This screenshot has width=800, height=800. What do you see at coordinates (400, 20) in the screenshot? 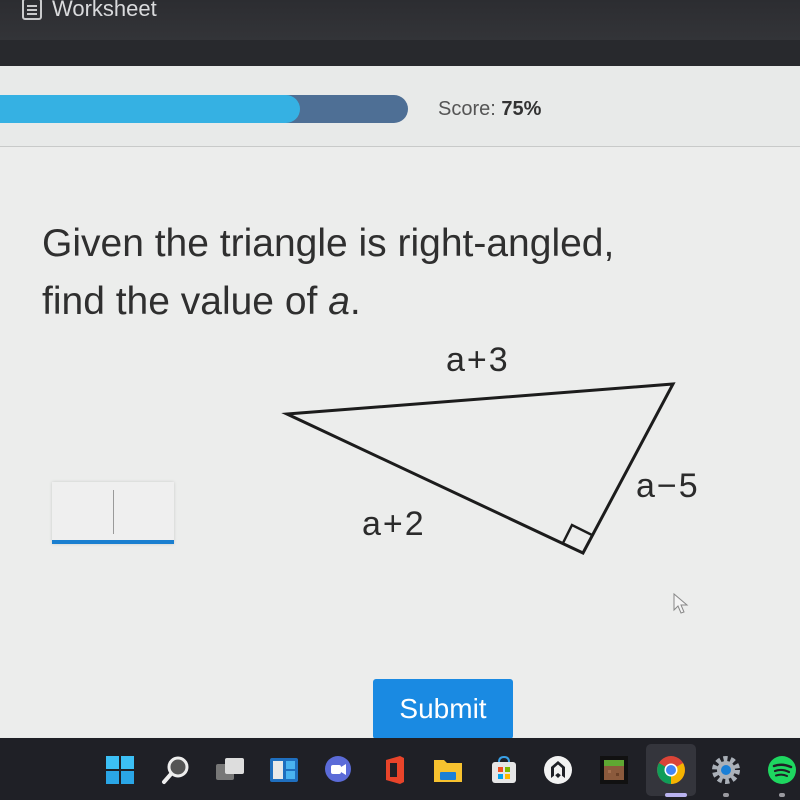
I see `app-header: Worksheet` at bounding box center [400, 20].